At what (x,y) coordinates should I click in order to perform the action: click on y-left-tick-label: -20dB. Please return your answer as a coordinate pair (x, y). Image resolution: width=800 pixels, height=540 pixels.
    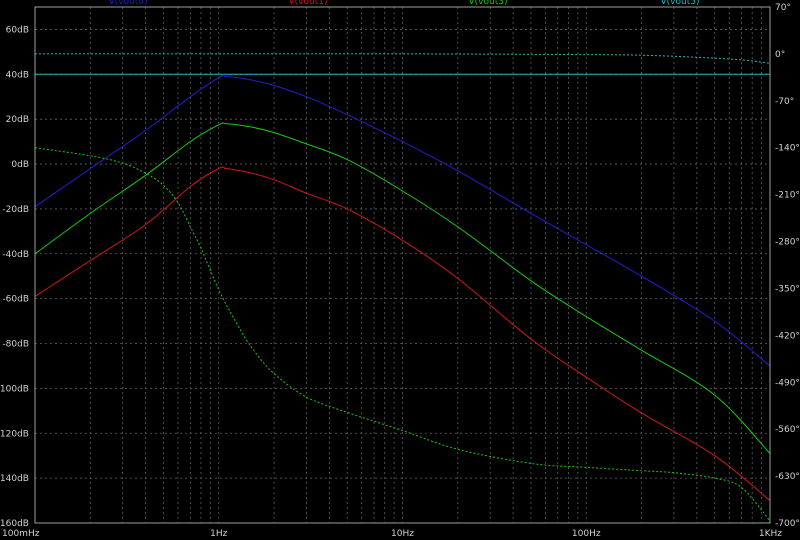
    Looking at the image, I should click on (15, 210).